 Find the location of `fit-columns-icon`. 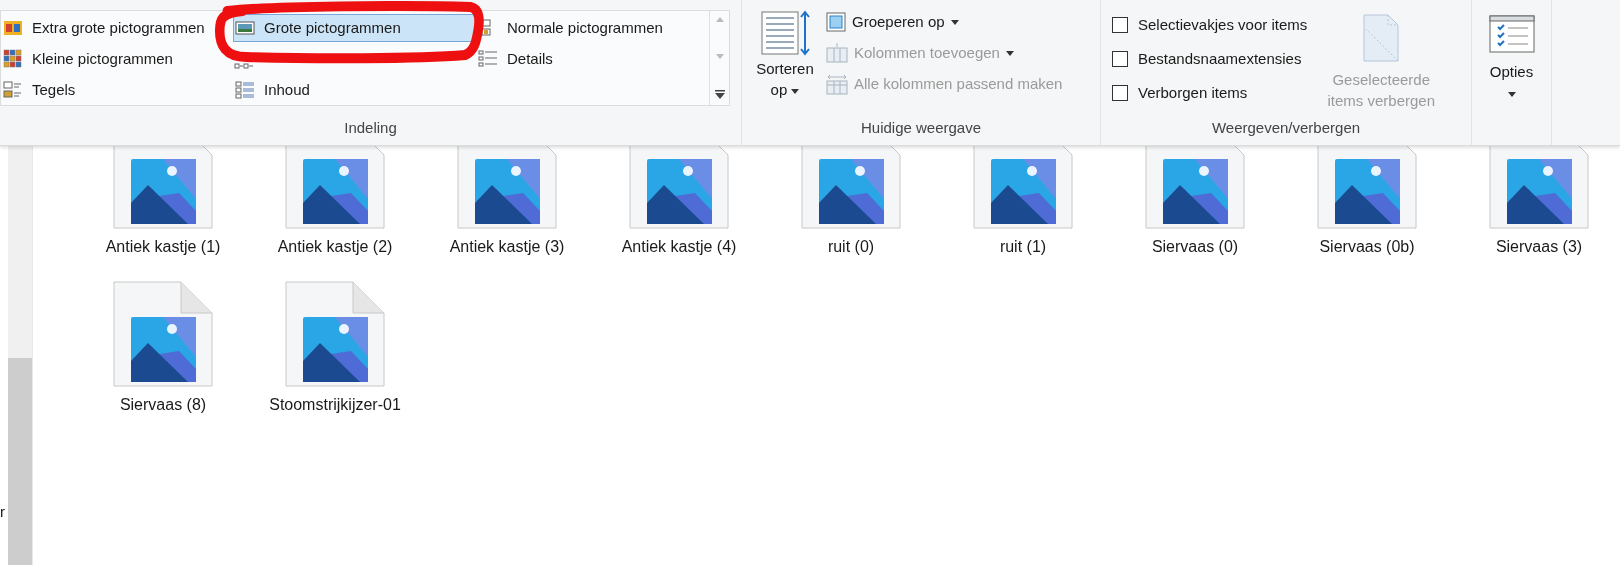

fit-columns-icon is located at coordinates (837, 84).